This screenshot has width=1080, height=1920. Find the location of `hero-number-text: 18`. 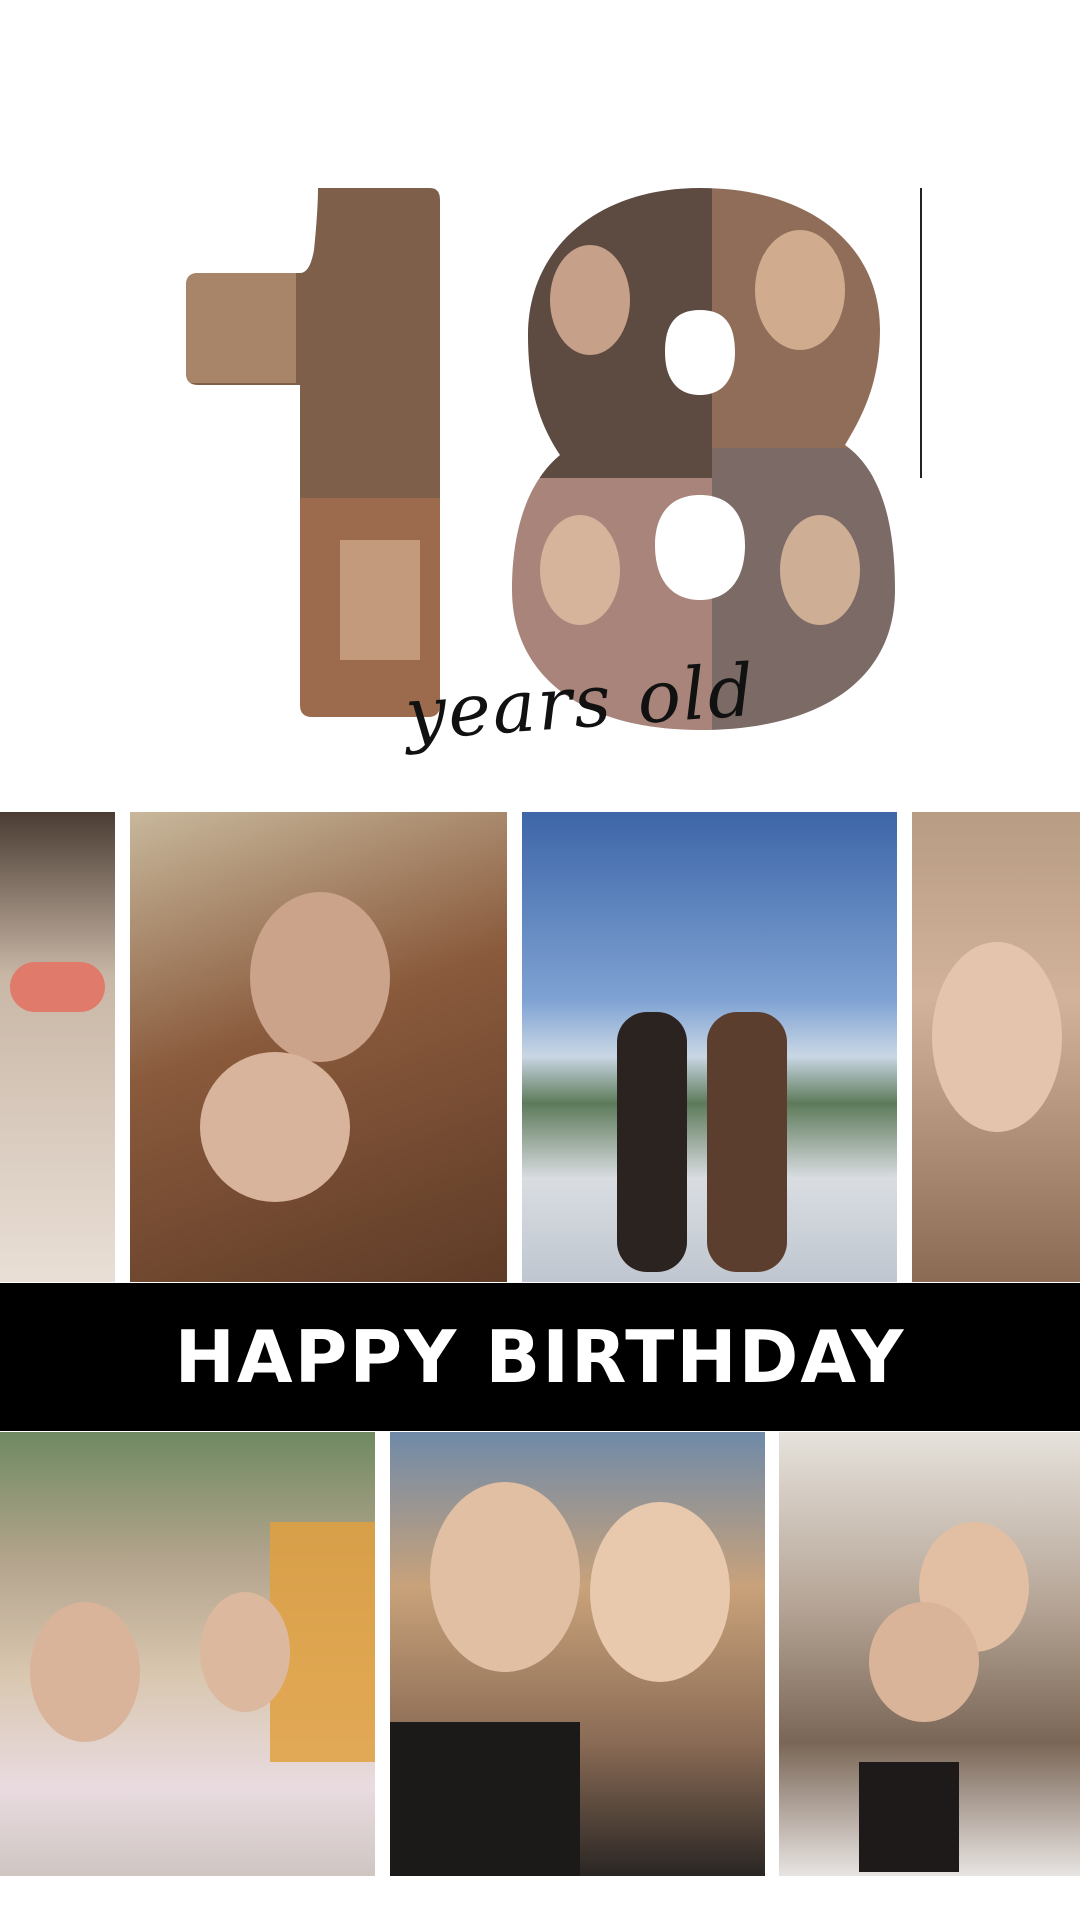

hero-number-text: 18 is located at coordinates (9, 2).